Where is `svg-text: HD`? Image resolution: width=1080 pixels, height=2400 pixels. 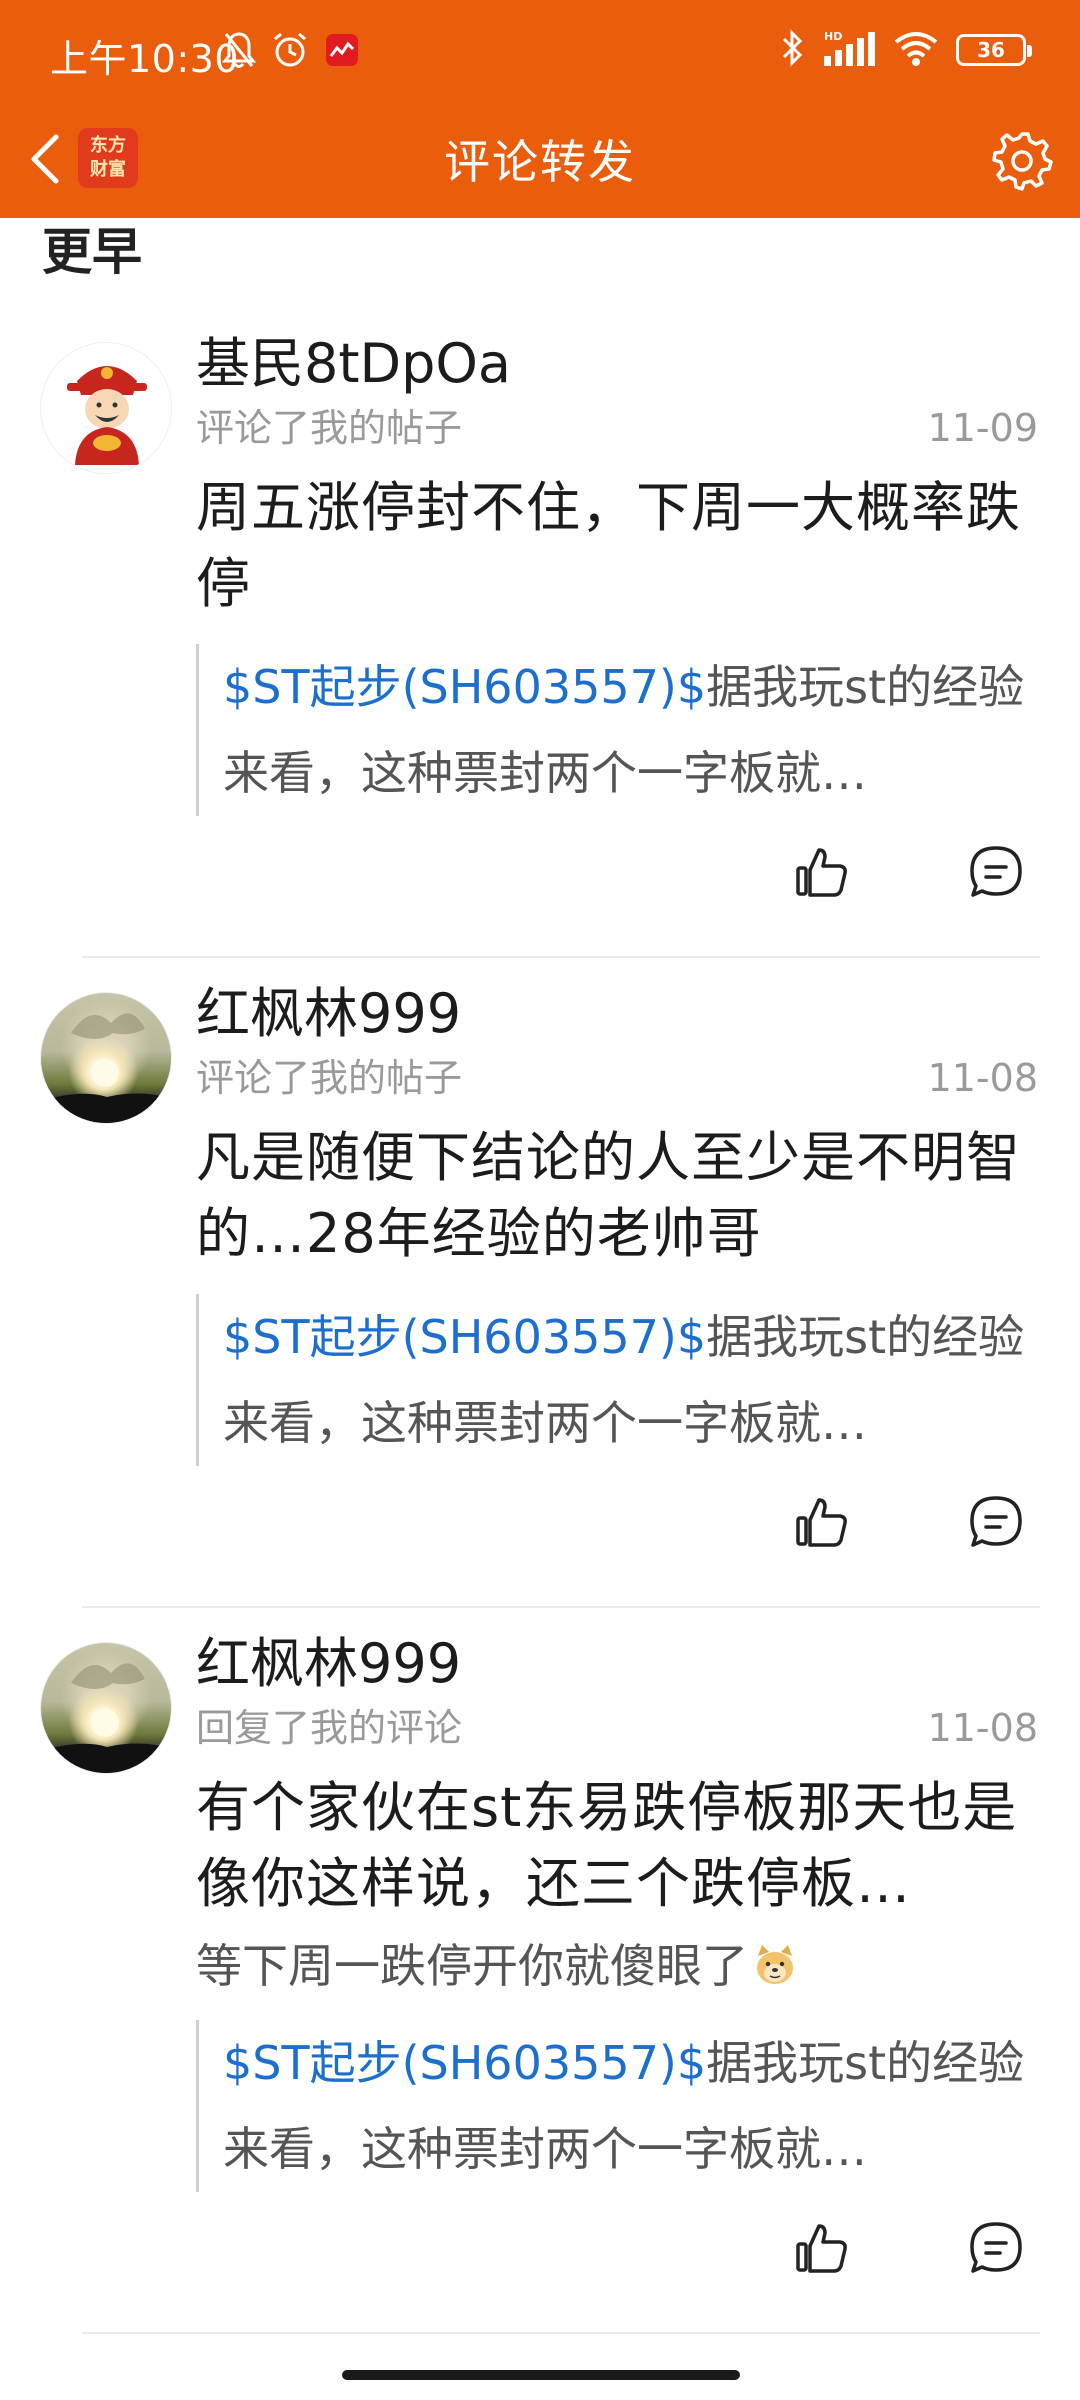 svg-text: HD is located at coordinates (833, 36).